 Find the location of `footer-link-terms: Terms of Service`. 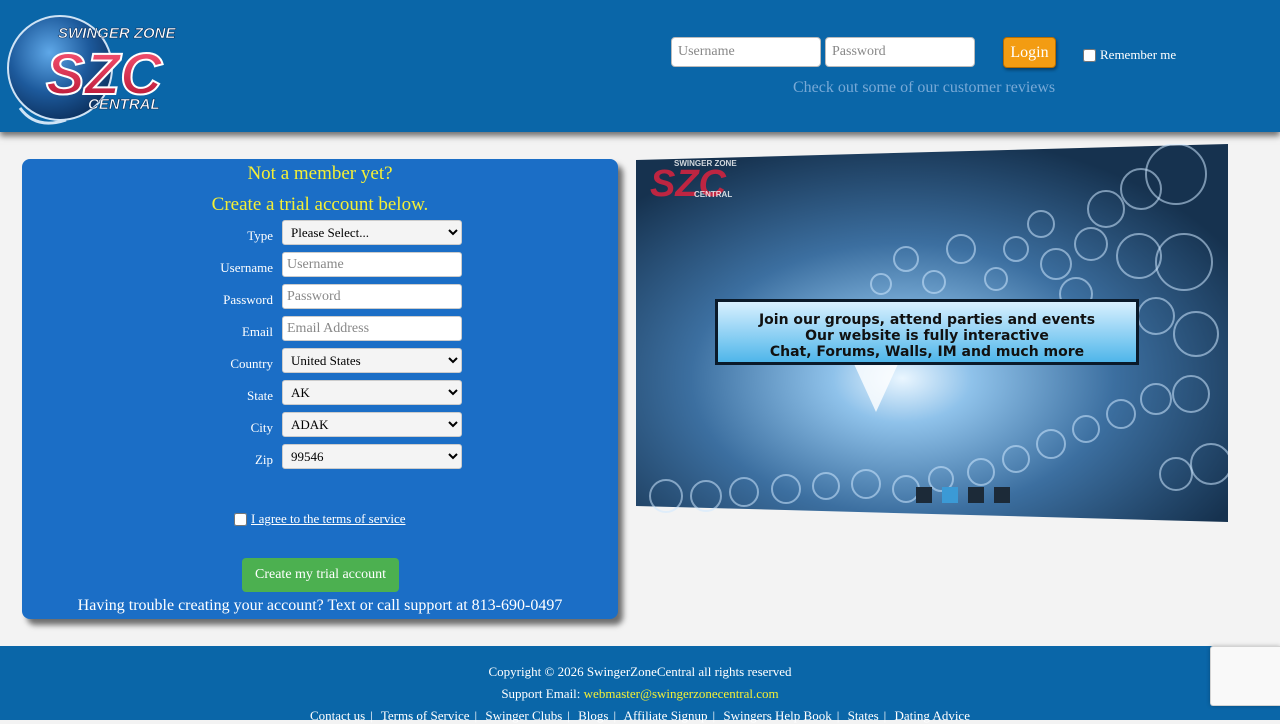

footer-link-terms: Terms of Service is located at coordinates (425, 715).